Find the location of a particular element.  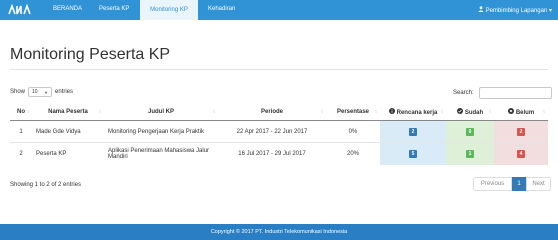

sudah-badge: 0 is located at coordinates (470, 131).